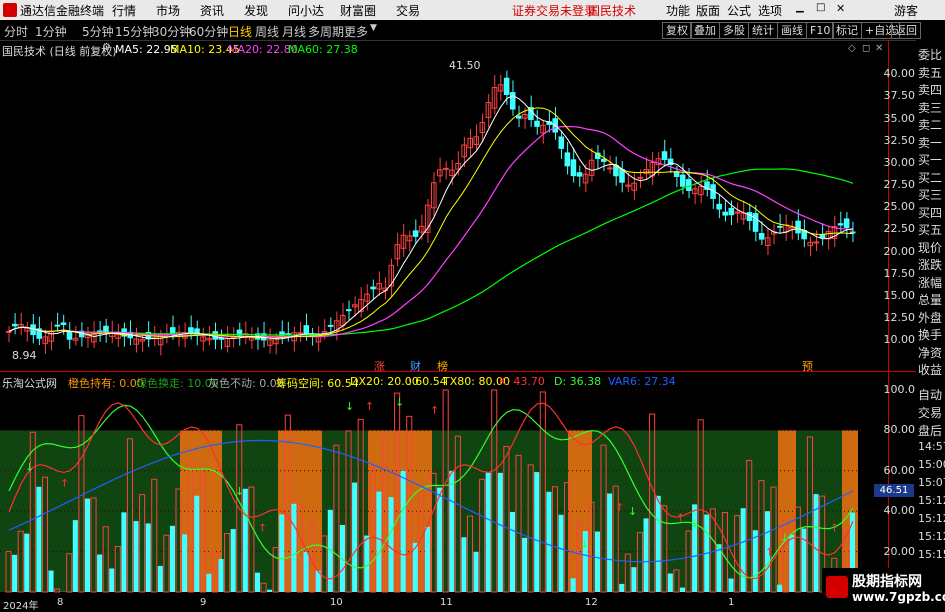  Describe the element at coordinates (51, 31) in the screenshot. I see `tab-period-1min: 1分钟` at that location.